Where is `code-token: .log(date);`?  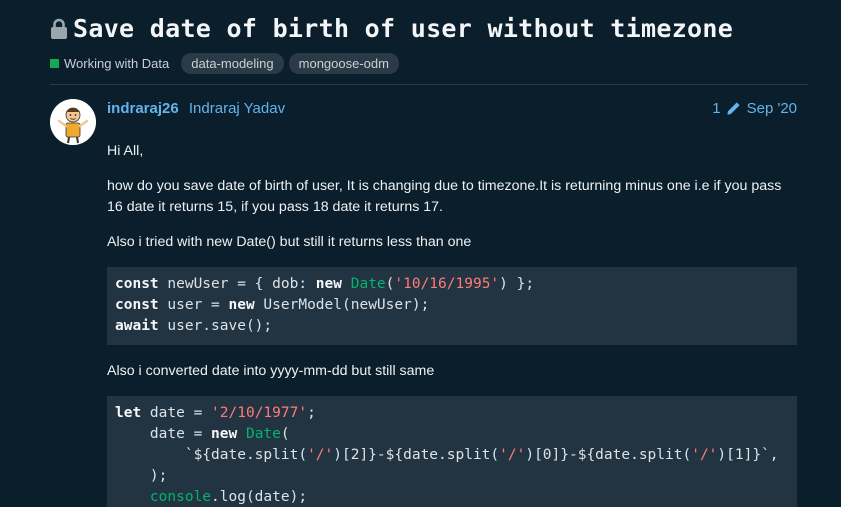
code-token: .log(date); is located at coordinates (259, 497).